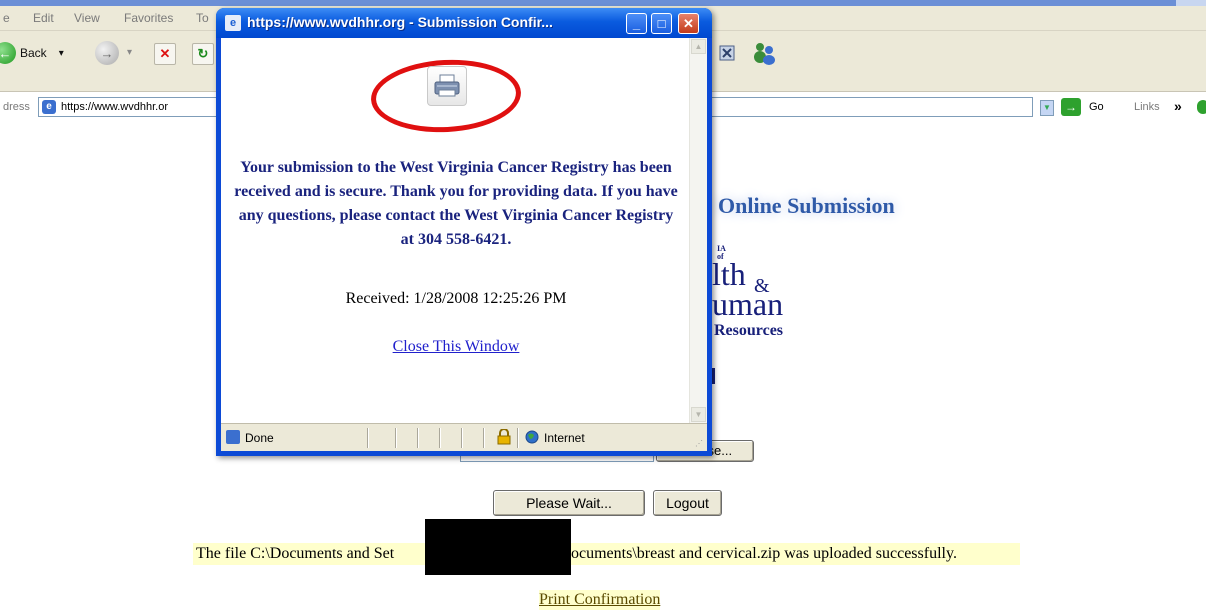  I want to click on stop-icon: ✕, so click(165, 53).